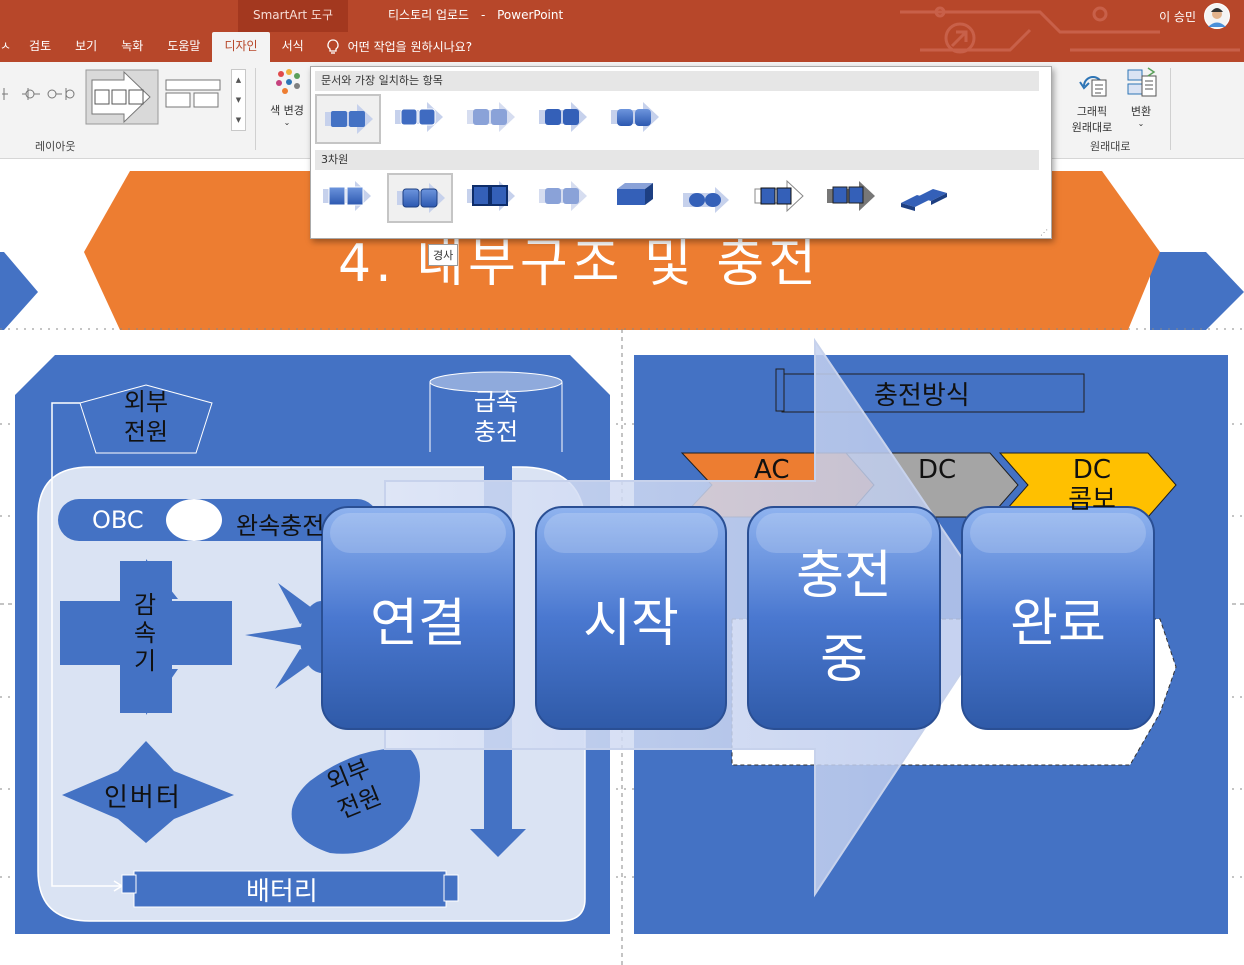 Image resolution: width=1244 pixels, height=965 pixels. I want to click on lightbulb-icon, so click(333, 46).